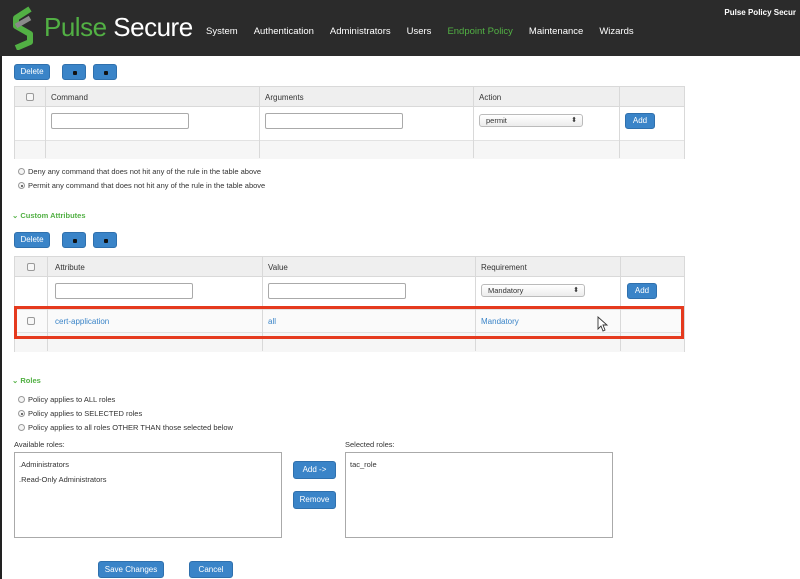 Image resolution: width=800 pixels, height=579 pixels. I want to click on attribute-move-down-button, so click(105, 240).